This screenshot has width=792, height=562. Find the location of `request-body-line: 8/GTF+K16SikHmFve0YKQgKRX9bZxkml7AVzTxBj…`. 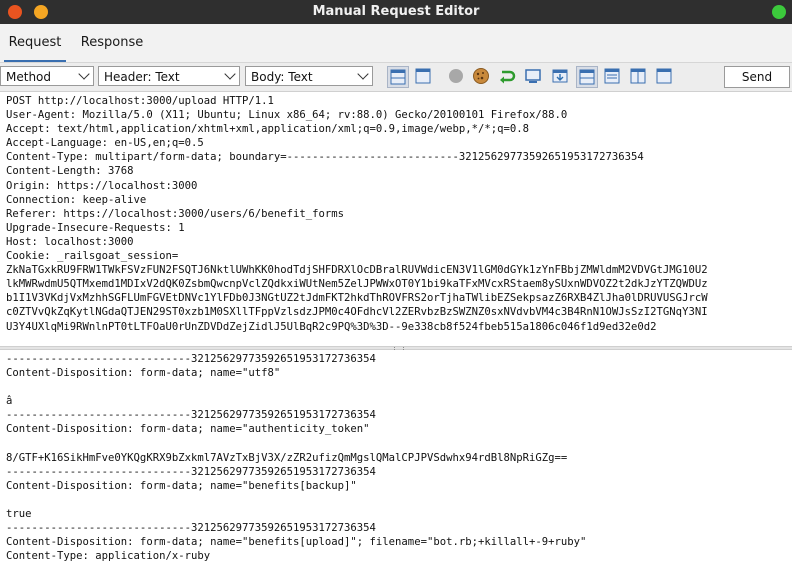

request-body-line: 8/GTF+K16SikHmFve0YKQgKRX9bZxkml7AVzTxBj… is located at coordinates (287, 457).